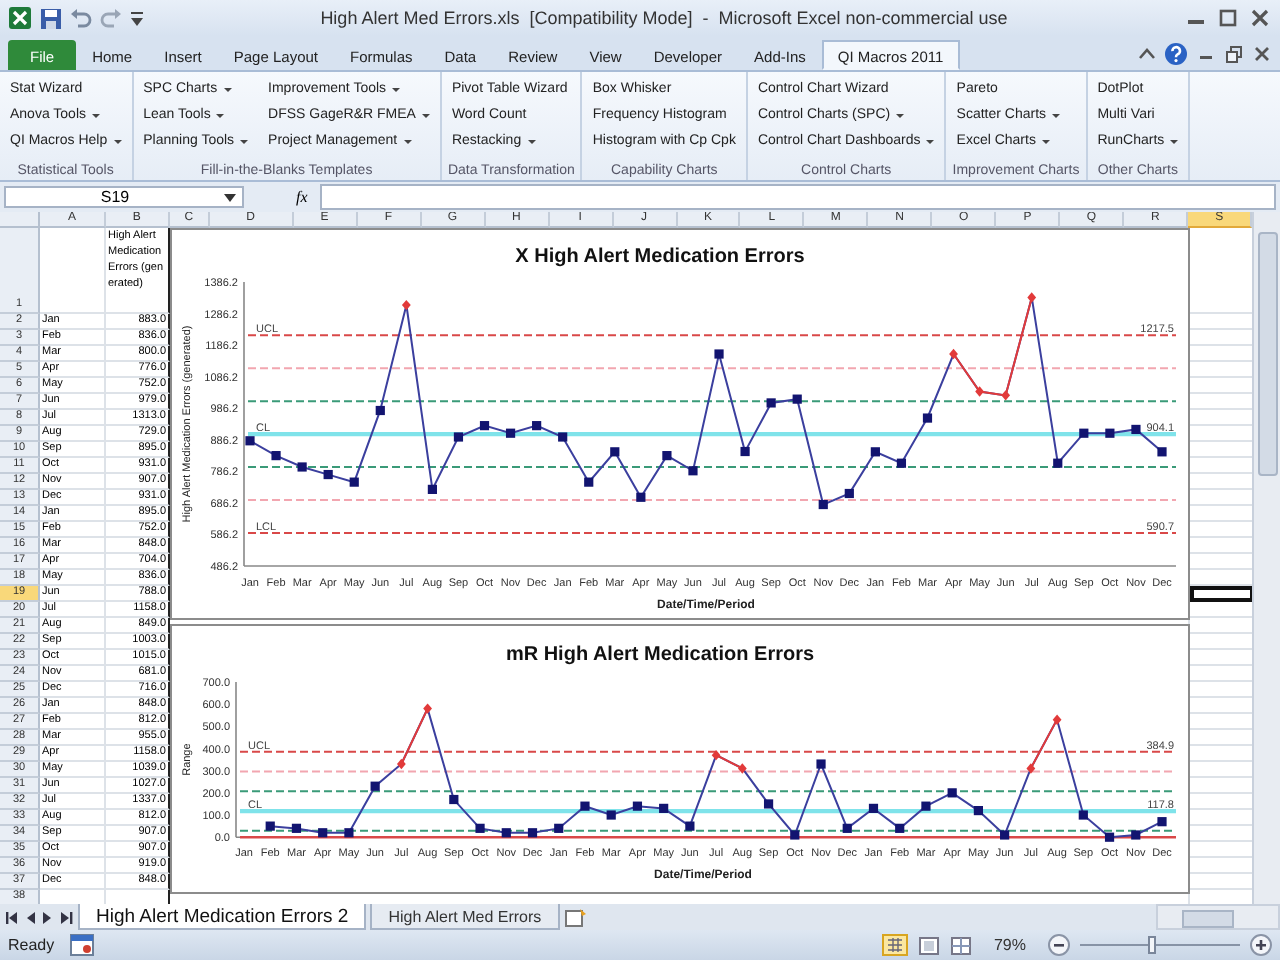 This screenshot has width=1280, height=960. What do you see at coordinates (660, 655) in the screenshot?
I see `chart-title: mR High Alert Medication Errors` at bounding box center [660, 655].